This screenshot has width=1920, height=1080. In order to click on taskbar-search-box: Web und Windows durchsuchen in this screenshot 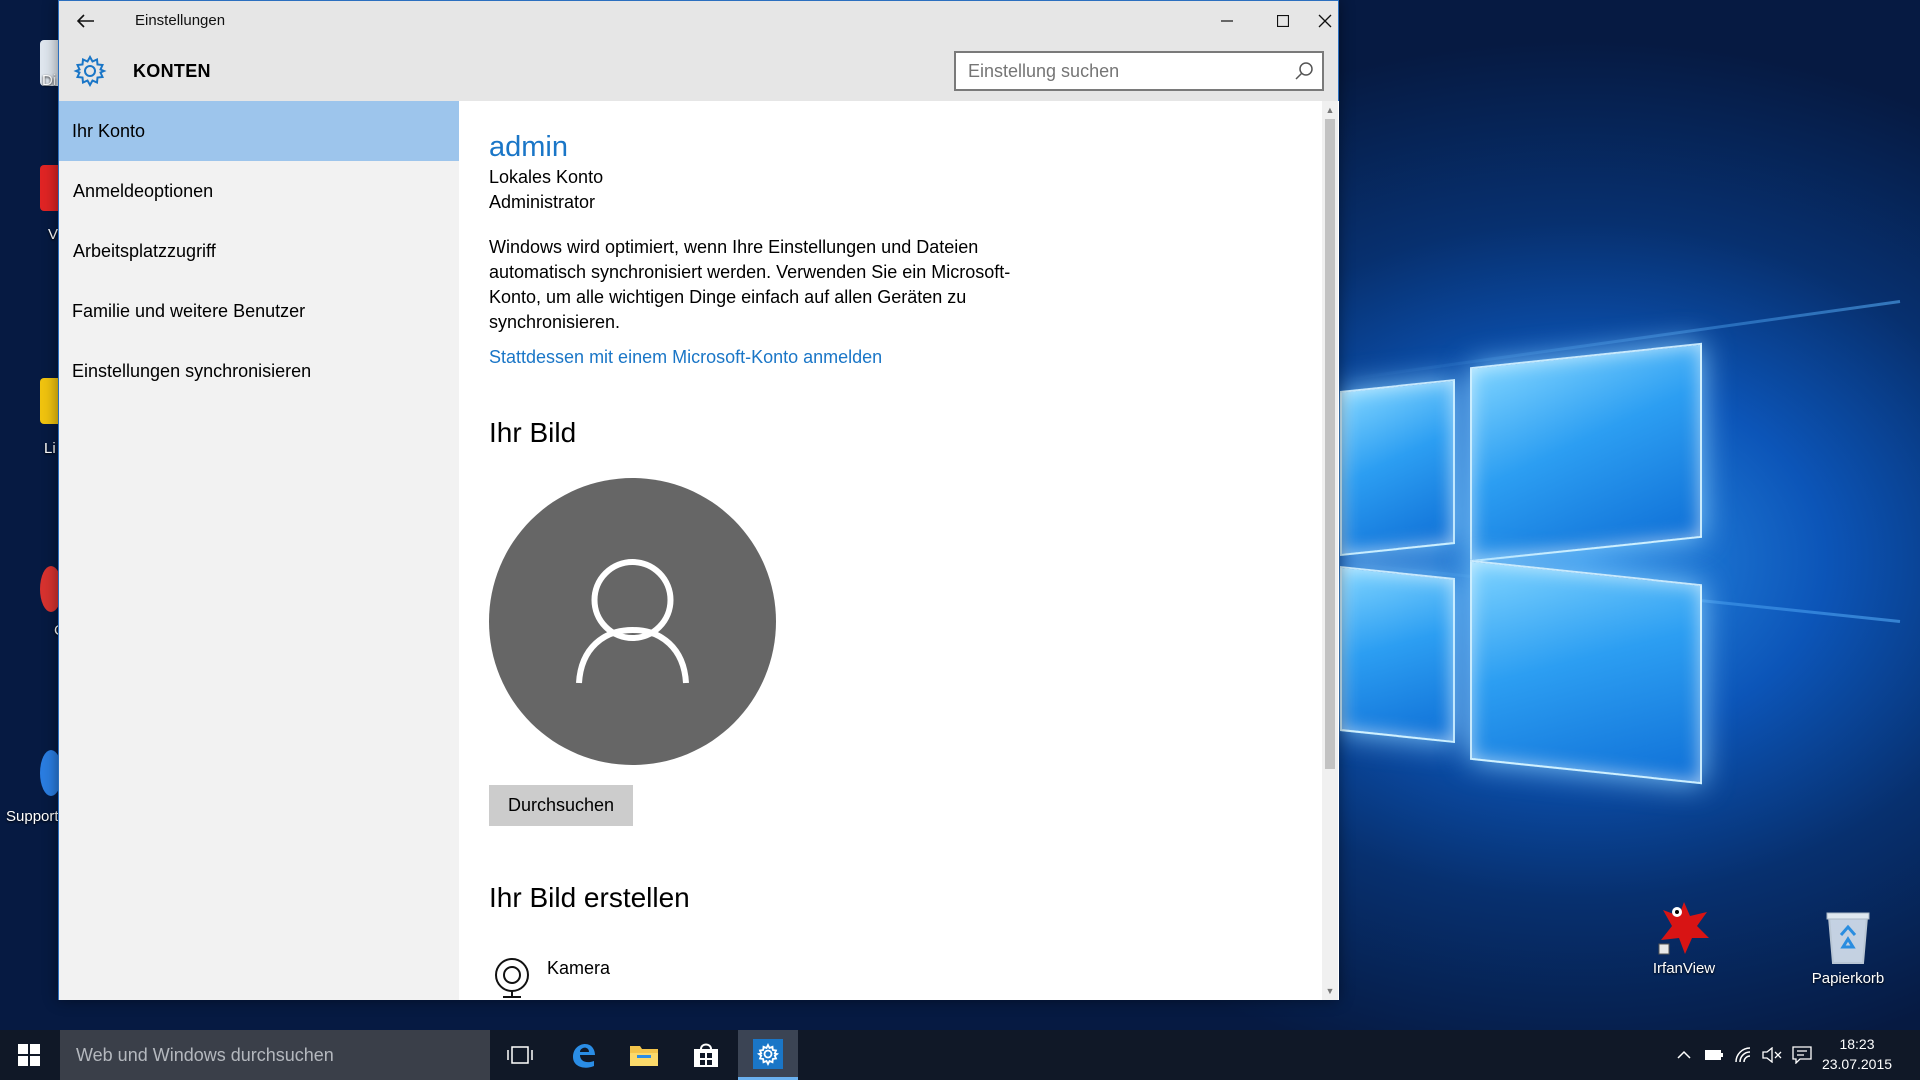, I will do `click(275, 1055)`.